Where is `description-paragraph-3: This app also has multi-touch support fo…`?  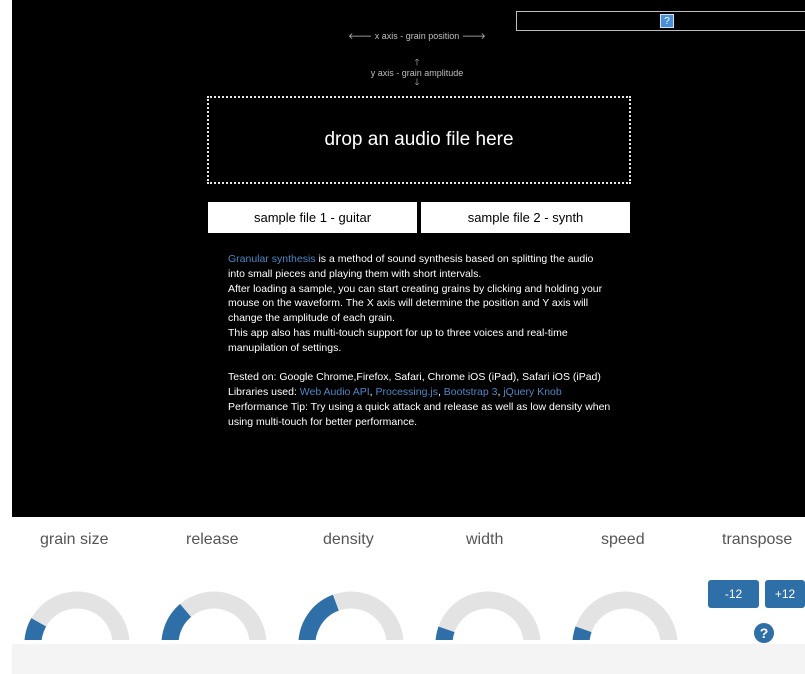
description-paragraph-3: This app also has multi-touch support fo… is located at coordinates (398, 340).